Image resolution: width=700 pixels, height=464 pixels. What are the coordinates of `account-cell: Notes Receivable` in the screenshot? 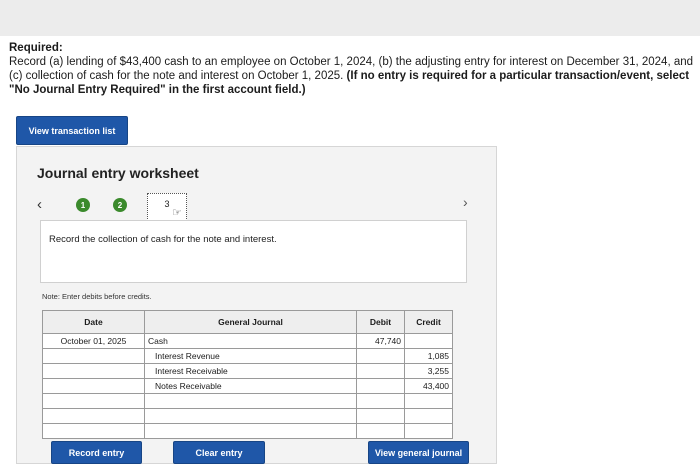 It's located at (250, 386).